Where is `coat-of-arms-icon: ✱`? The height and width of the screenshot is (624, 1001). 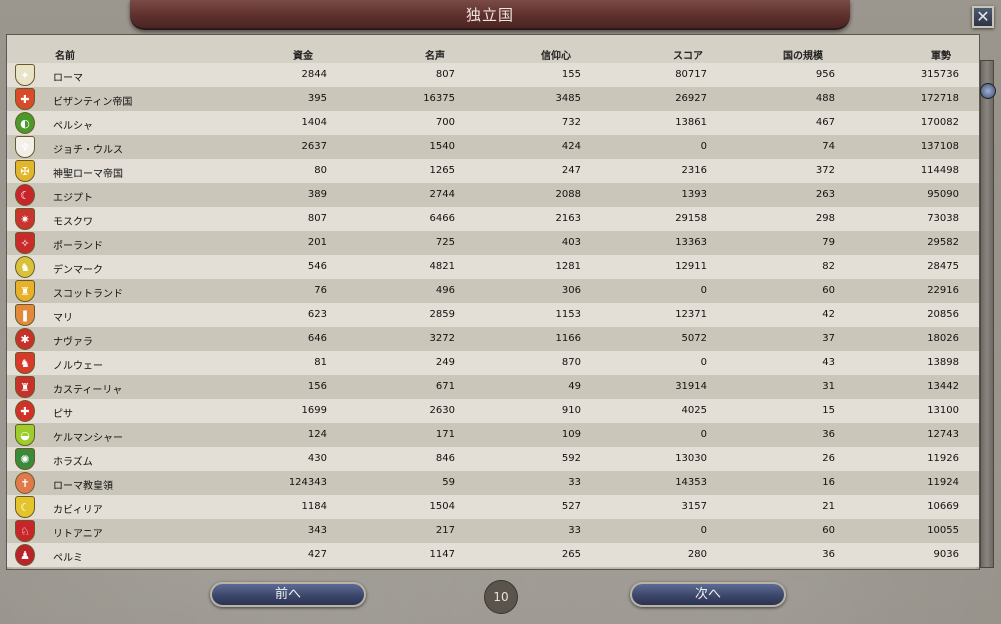
coat-of-arms-icon: ✱ is located at coordinates (25, 339).